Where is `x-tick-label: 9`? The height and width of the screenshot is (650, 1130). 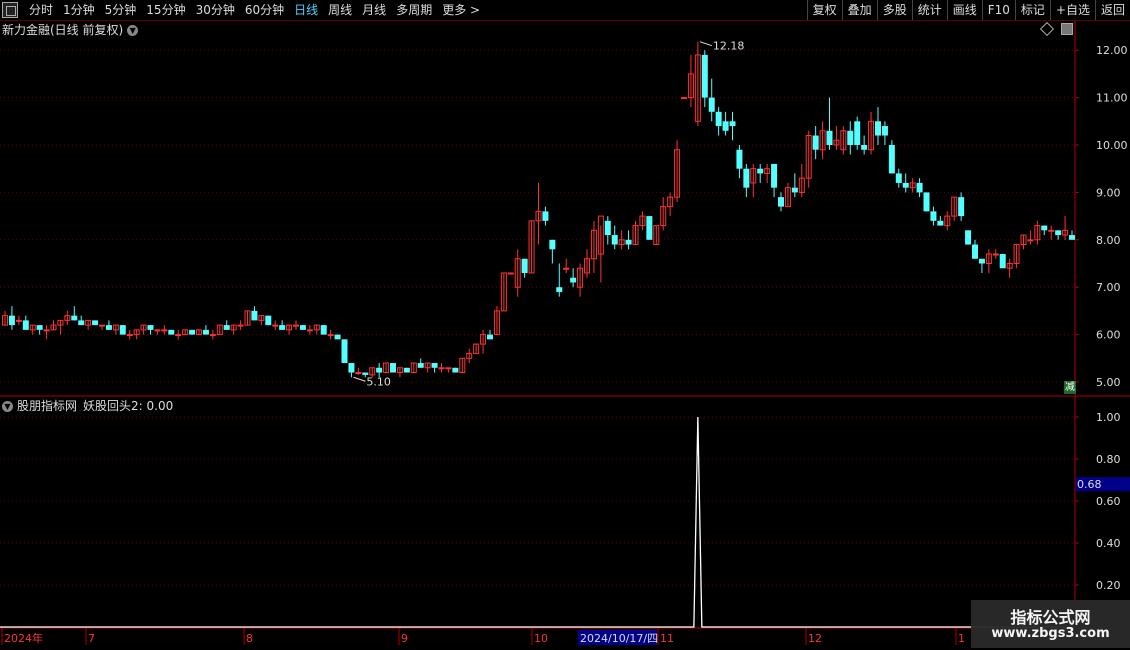
x-tick-label: 9 is located at coordinates (404, 638).